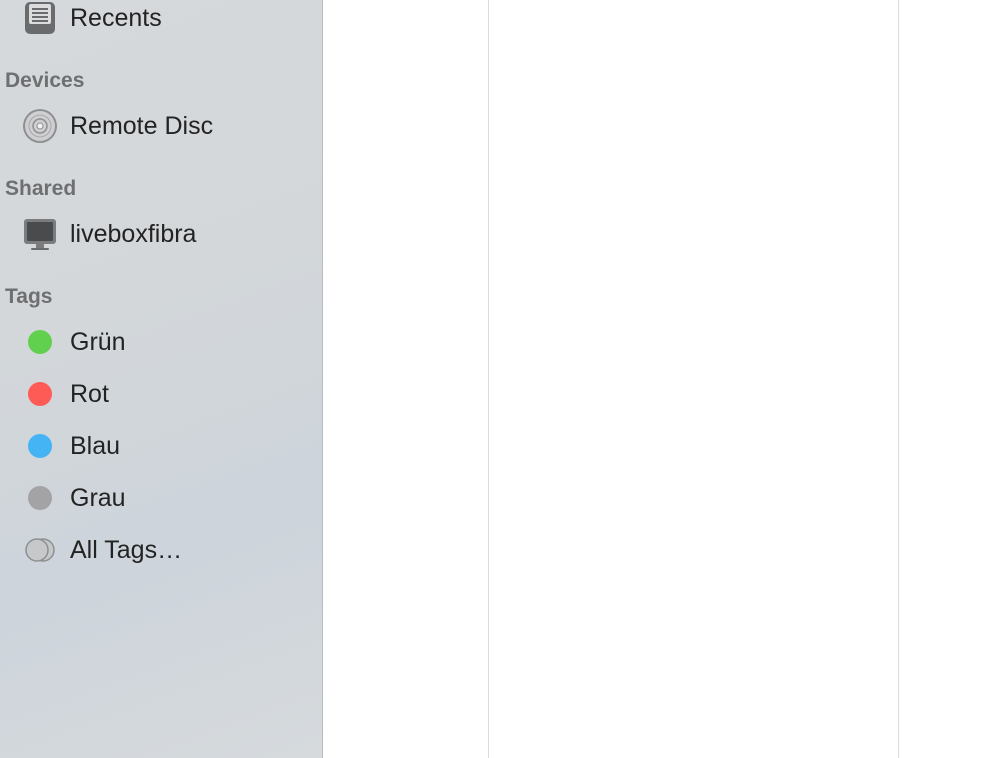 The height and width of the screenshot is (758, 994). Describe the element at coordinates (89, 393) in the screenshot. I see `sidebar-item-label: Rot` at that location.